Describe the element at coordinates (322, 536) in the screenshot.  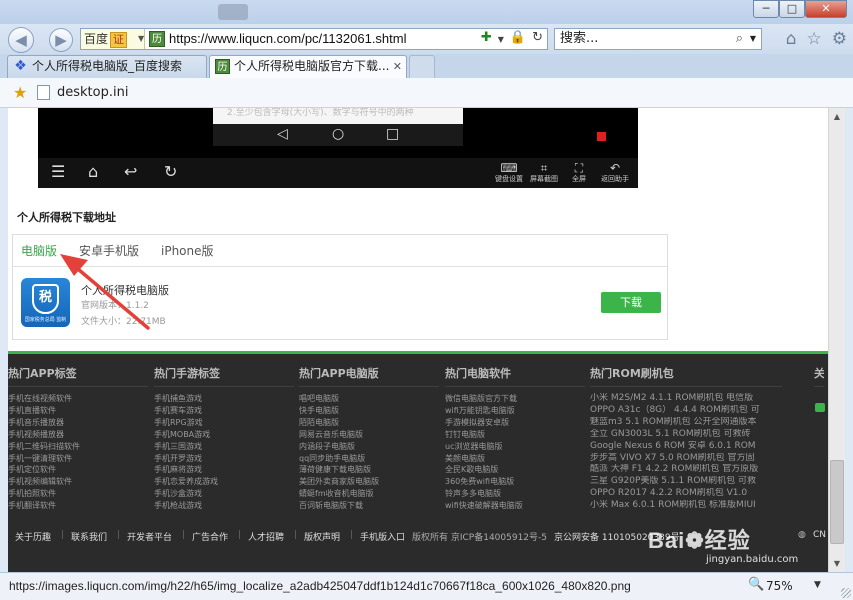
I see `footer-bottom-link: 版权声明` at that location.